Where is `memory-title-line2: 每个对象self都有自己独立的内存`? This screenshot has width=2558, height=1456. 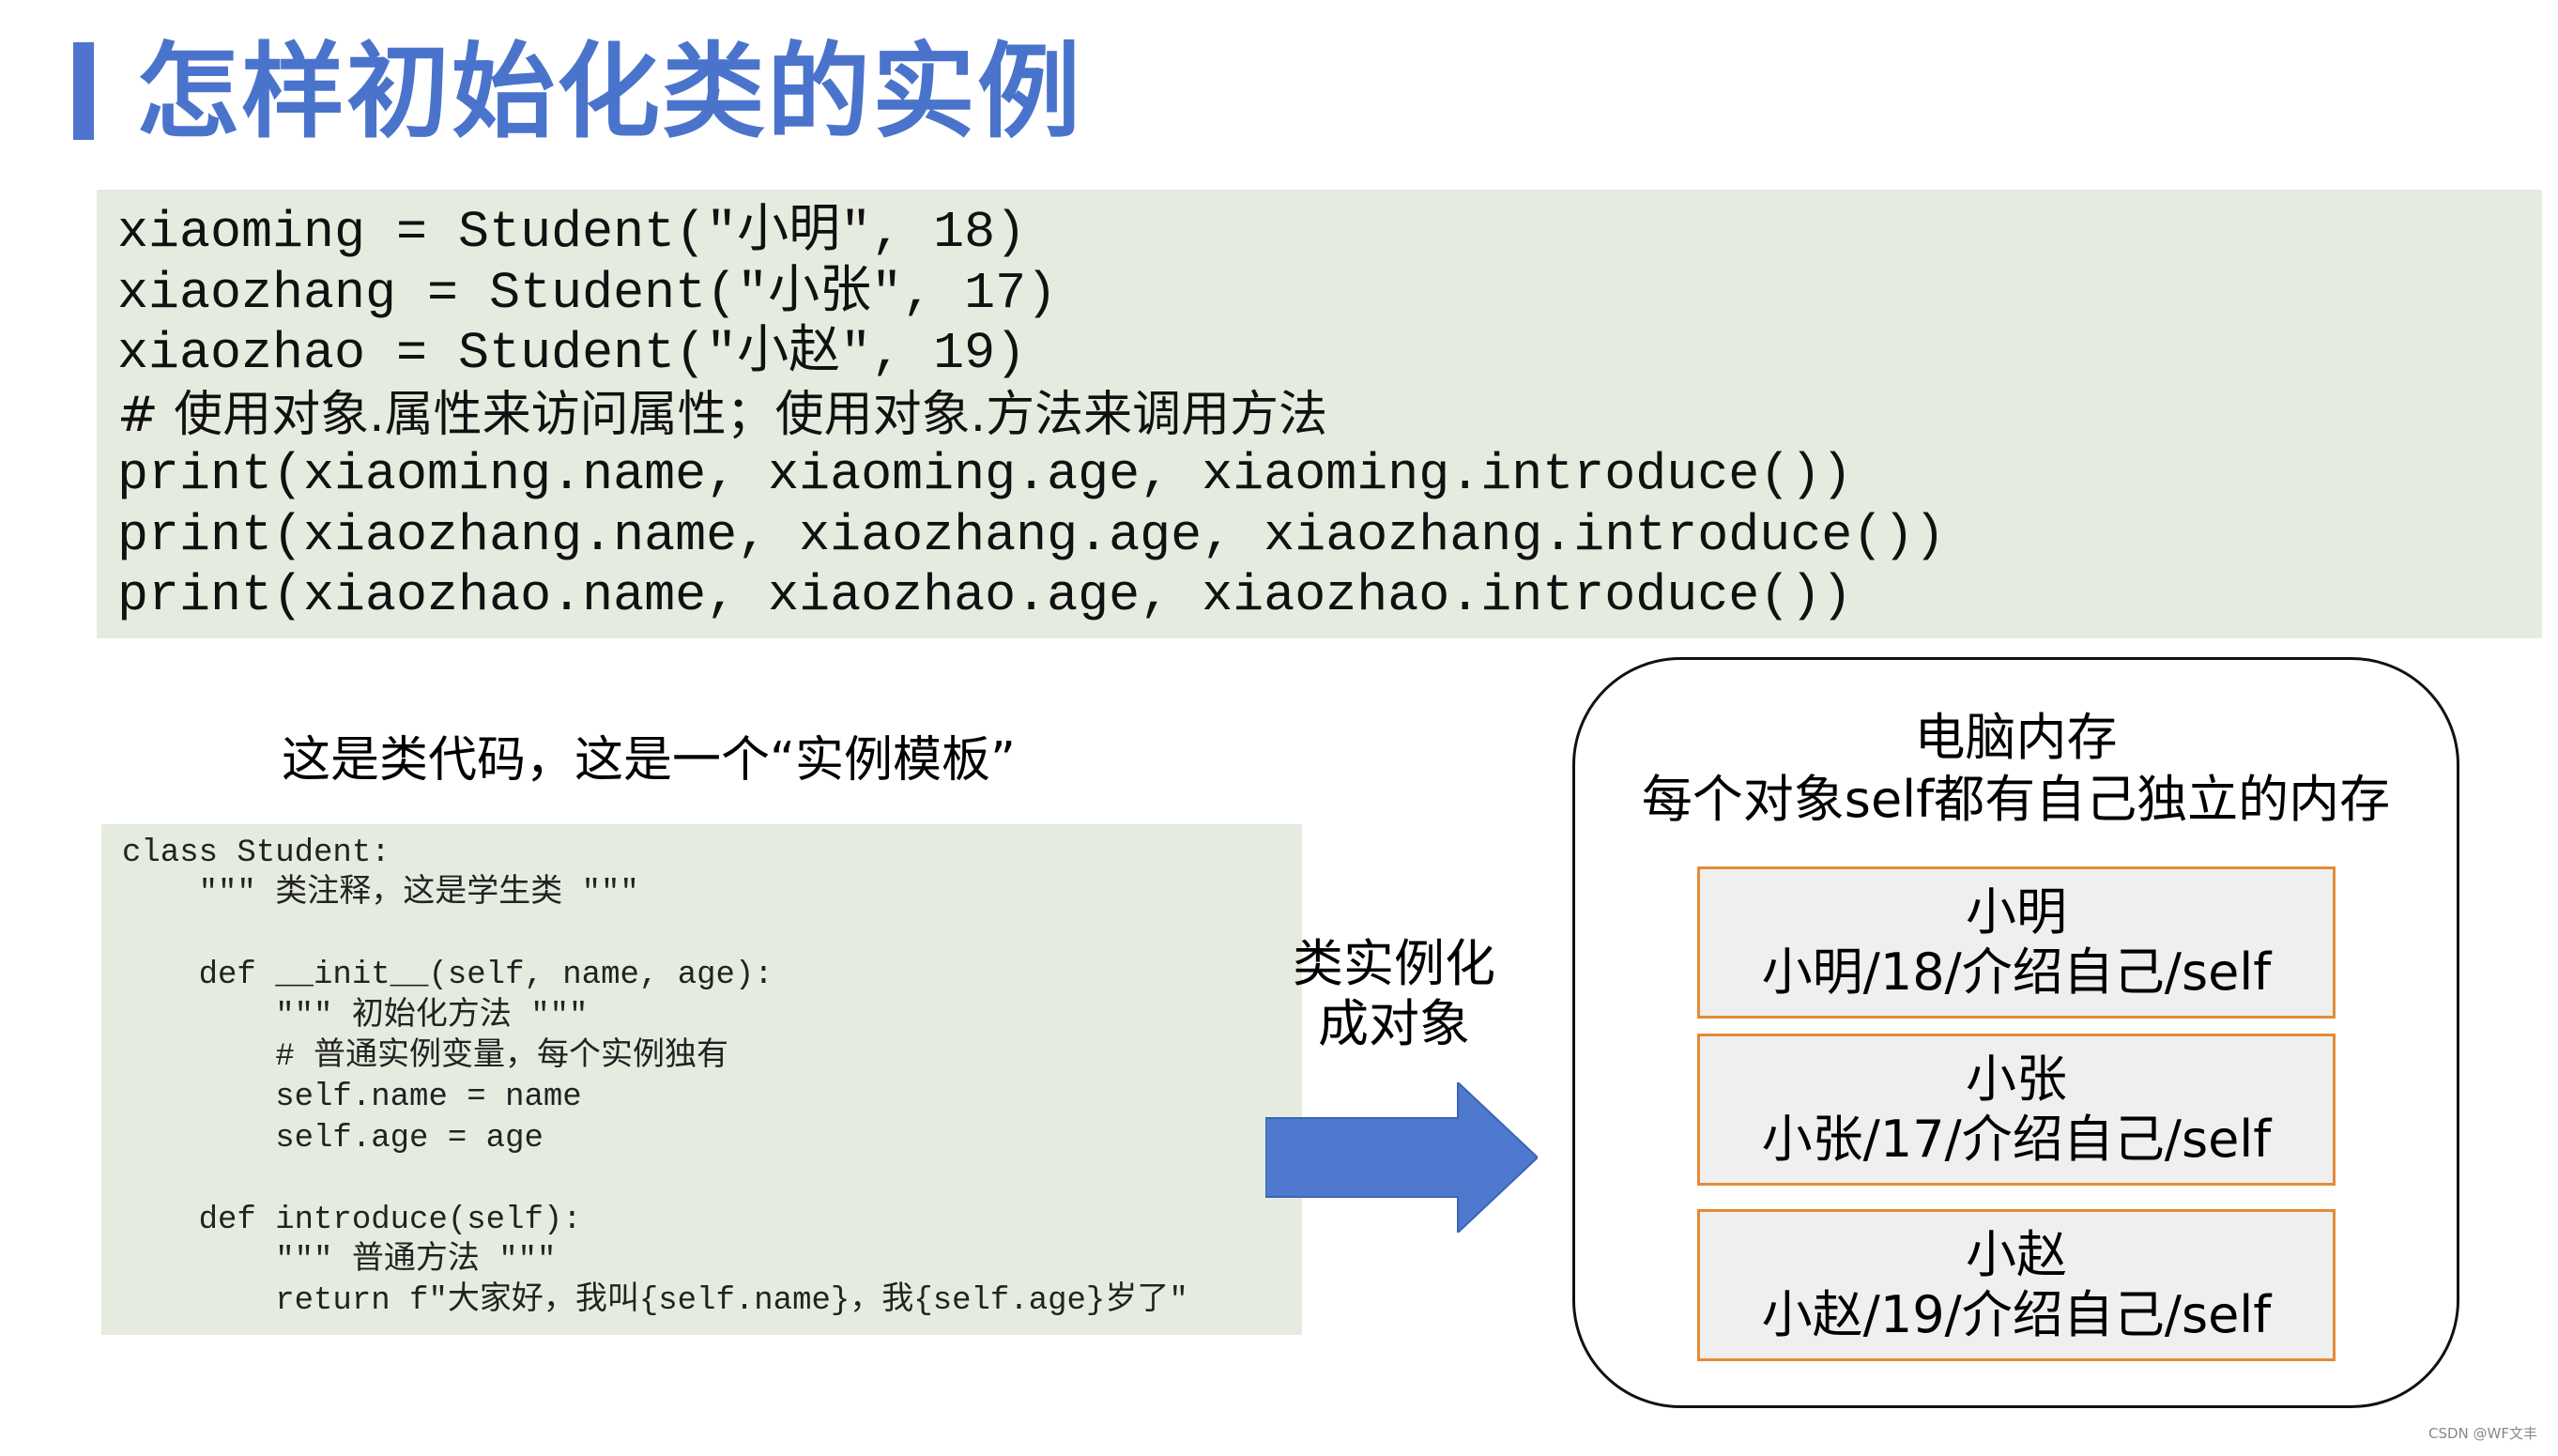
memory-title-line2: 每个对象self都有自己独立的内存 is located at coordinates (2016, 799).